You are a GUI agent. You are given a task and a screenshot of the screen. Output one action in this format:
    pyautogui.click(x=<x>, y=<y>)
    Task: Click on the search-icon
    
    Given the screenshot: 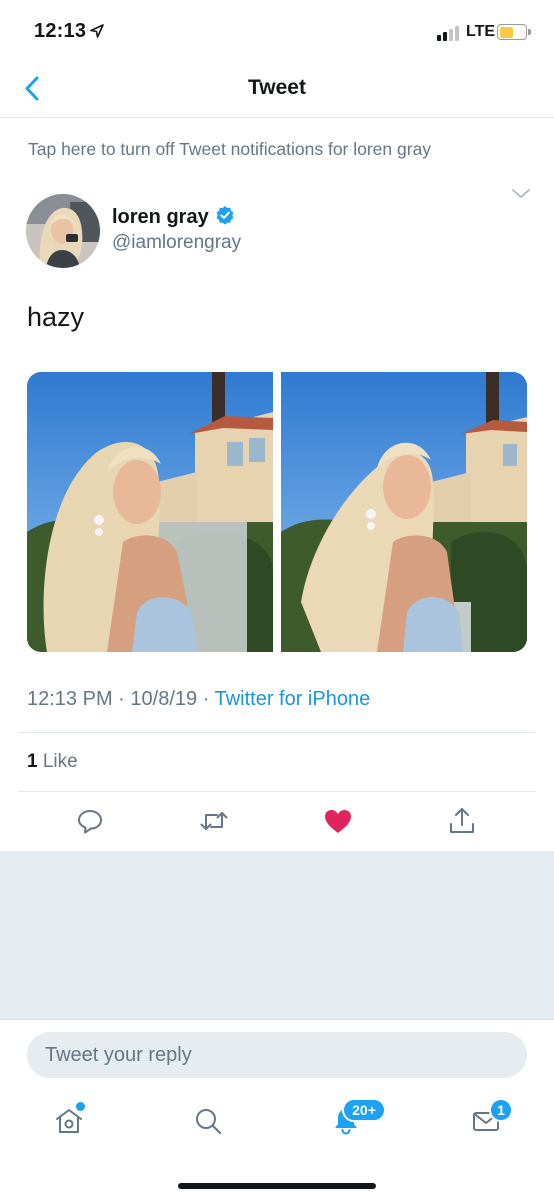 What is the action you would take?
    pyautogui.click(x=209, y=1122)
    